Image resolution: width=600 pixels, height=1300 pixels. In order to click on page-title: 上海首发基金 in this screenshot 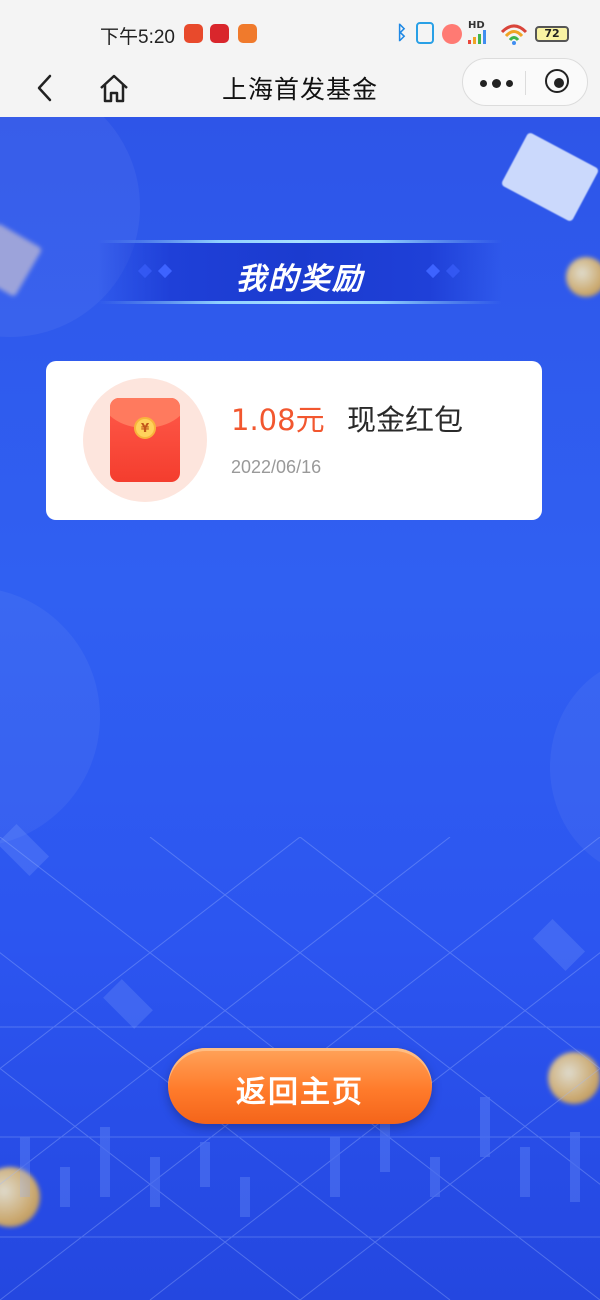, I will do `click(299, 89)`.